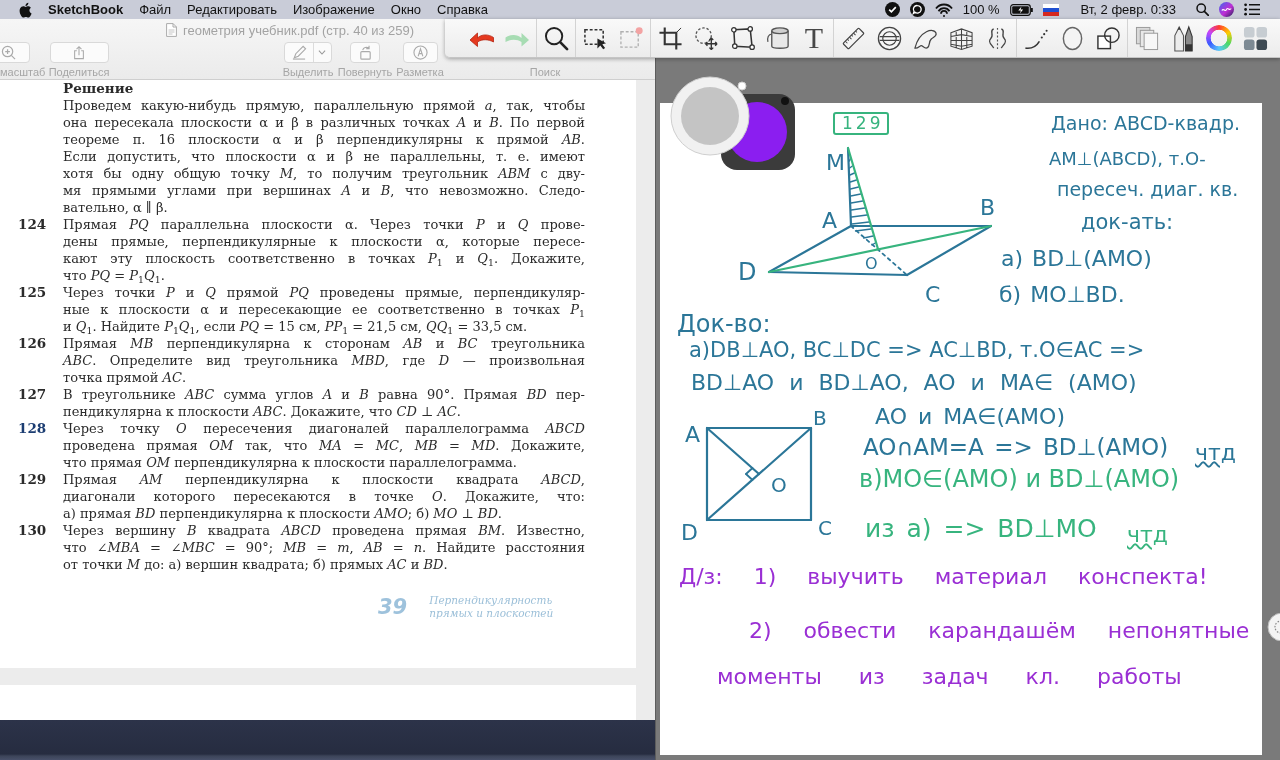  What do you see at coordinates (970, 417) in the screenshot?
I see `handwritten-note: AO и MA∈(AMO)` at bounding box center [970, 417].